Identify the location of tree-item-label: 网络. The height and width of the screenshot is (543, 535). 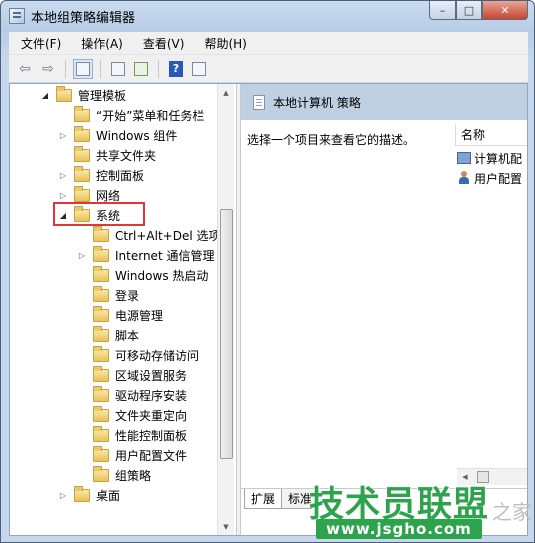
(108, 195).